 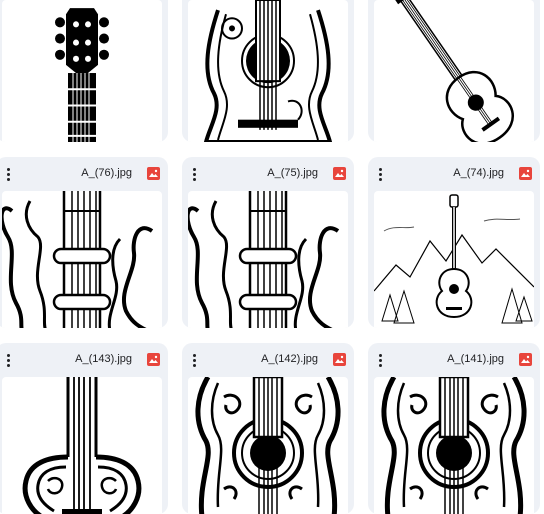 I want to click on file-card: A_(141).jpg, so click(x=454, y=428).